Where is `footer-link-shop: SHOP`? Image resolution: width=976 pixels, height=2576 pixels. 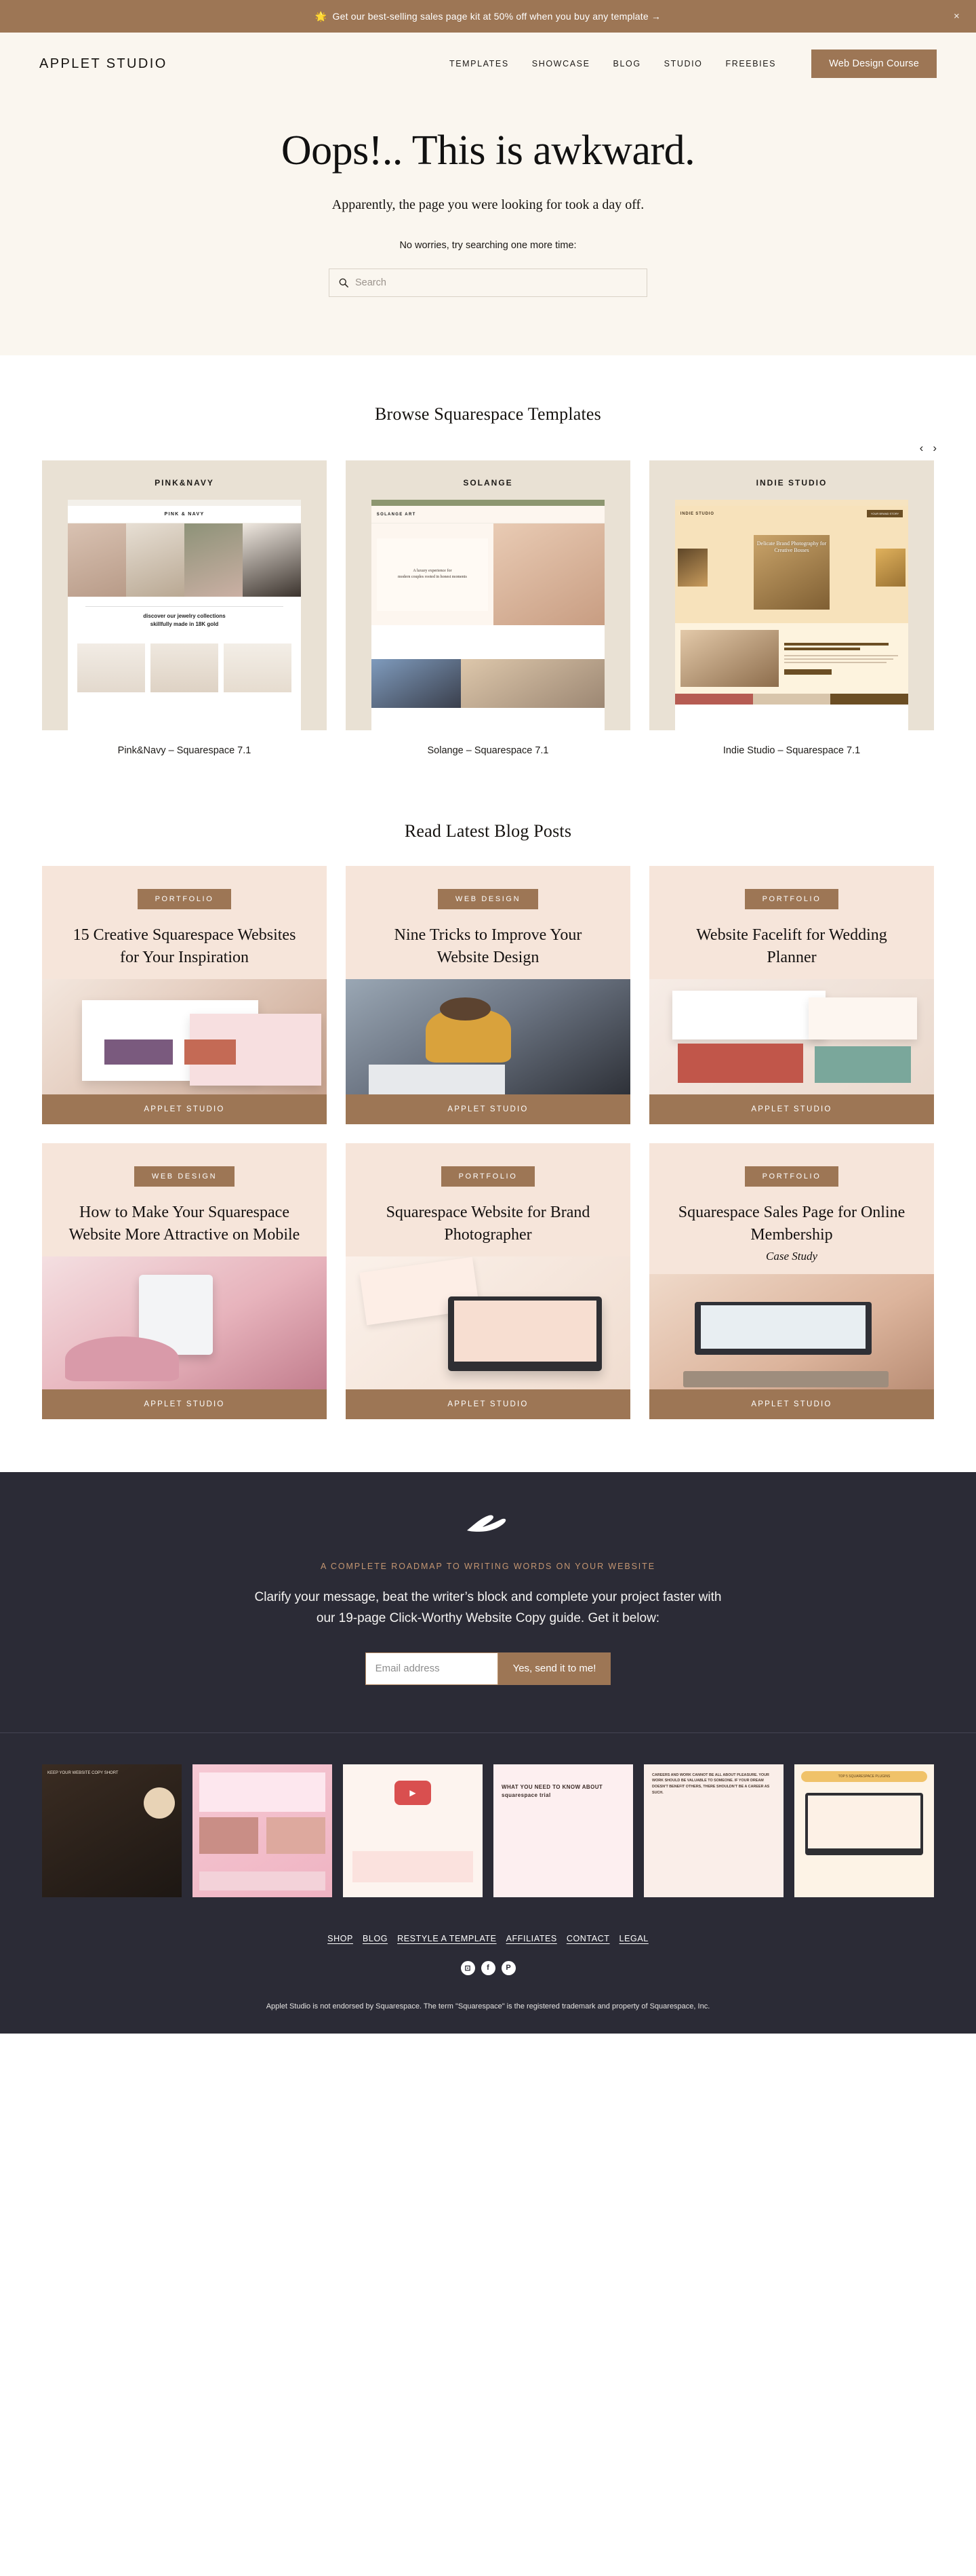 footer-link-shop: SHOP is located at coordinates (340, 1938).